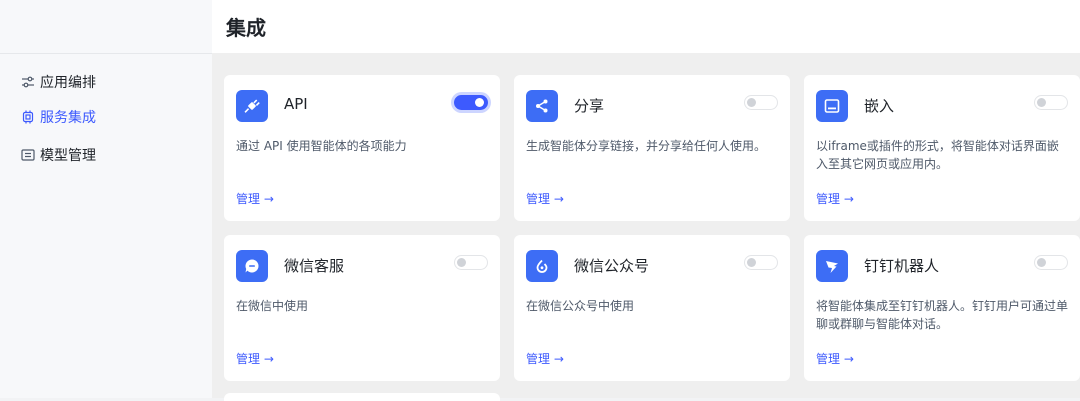 This screenshot has height=401, width=1080. What do you see at coordinates (902, 266) in the screenshot?
I see `card-title: 钉钉机器人` at bounding box center [902, 266].